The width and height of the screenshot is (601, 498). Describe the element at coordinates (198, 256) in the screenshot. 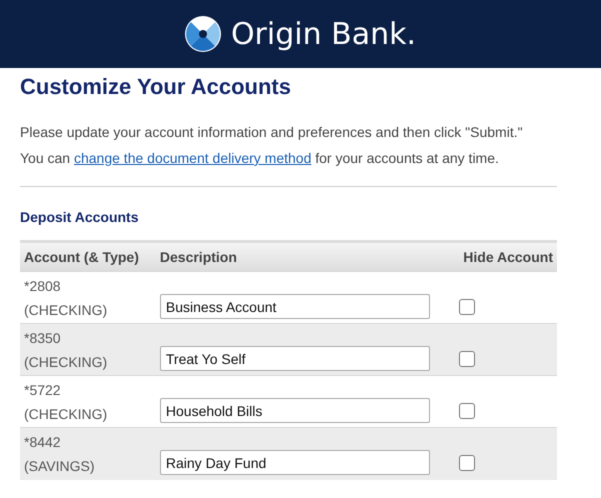

I see `column-header: Description` at that location.